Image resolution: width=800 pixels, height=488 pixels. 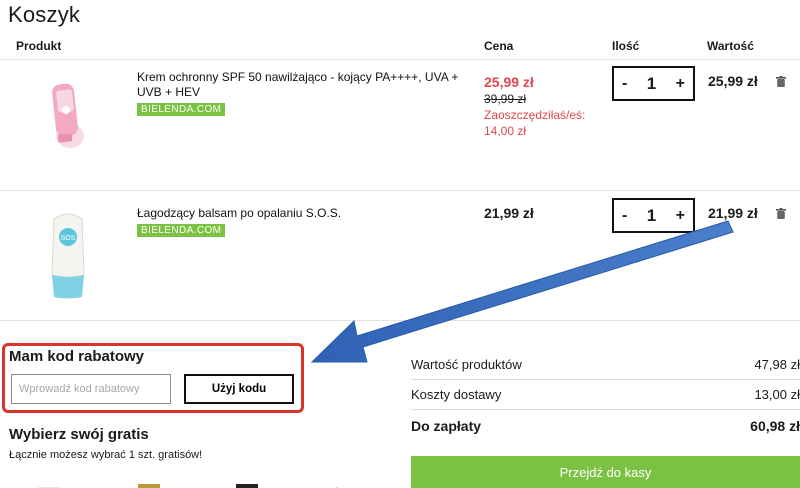 I want to click on shipping-value: 13,00 zł, so click(x=777, y=394).